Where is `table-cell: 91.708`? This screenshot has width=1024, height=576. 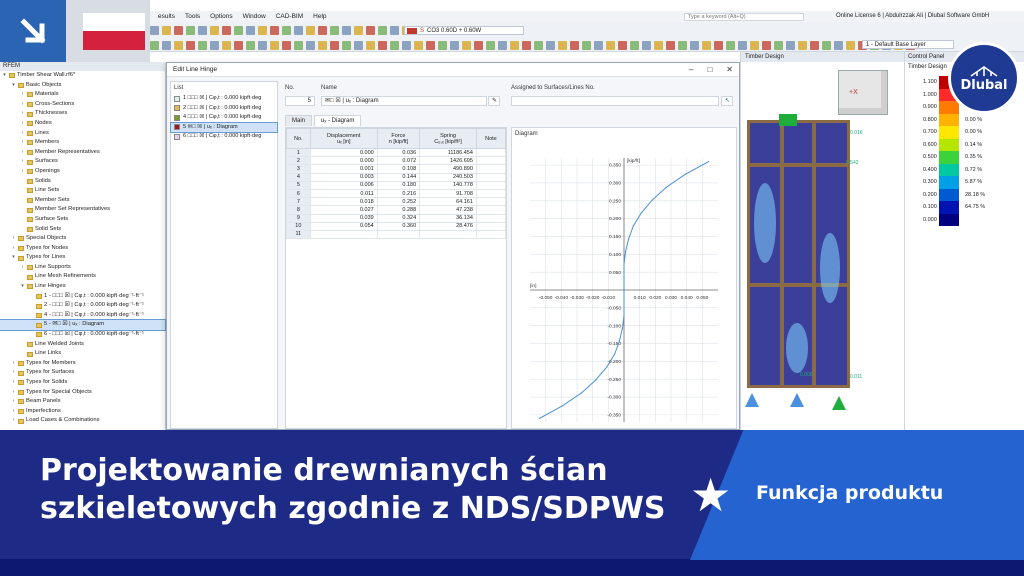 table-cell: 91.708 is located at coordinates (448, 193).